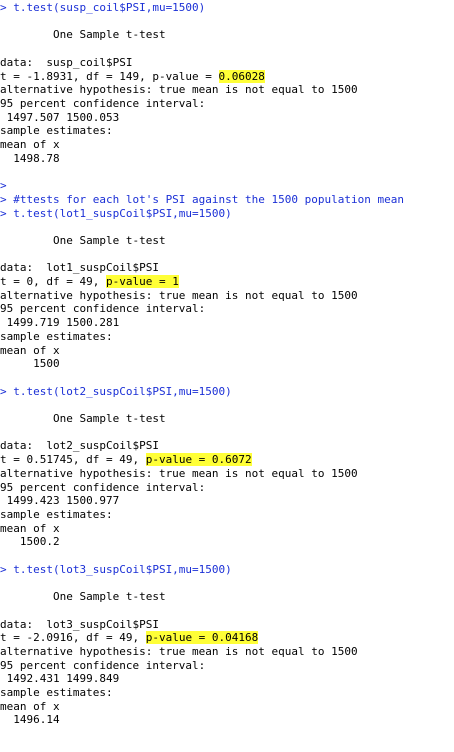 Image resolution: width=454 pixels, height=752 pixels. Describe the element at coordinates (142, 281) in the screenshot. I see `highlighted-p-value: p-value = 1` at that location.